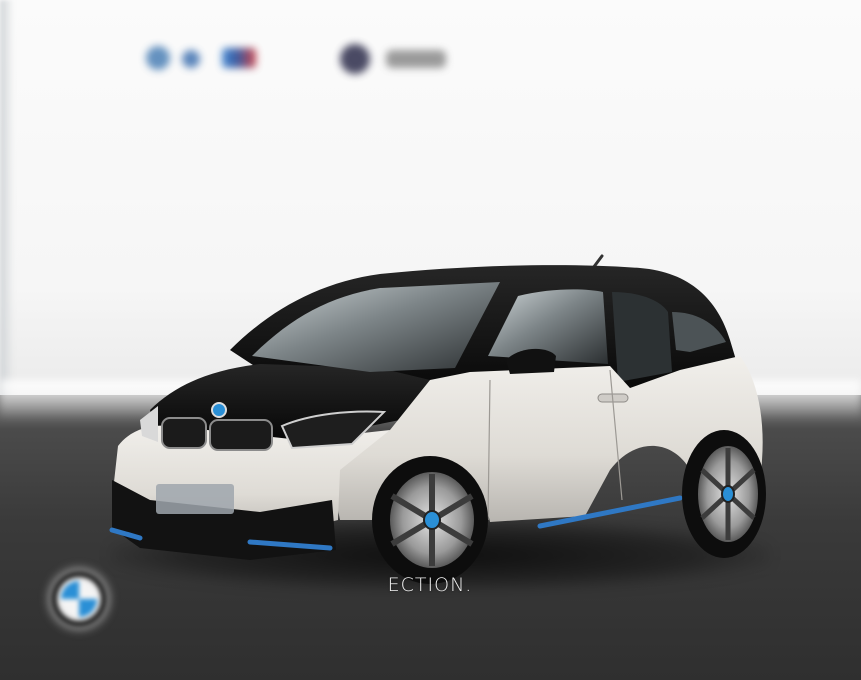  I want to click on hood-badge-icon, so click(219, 410).